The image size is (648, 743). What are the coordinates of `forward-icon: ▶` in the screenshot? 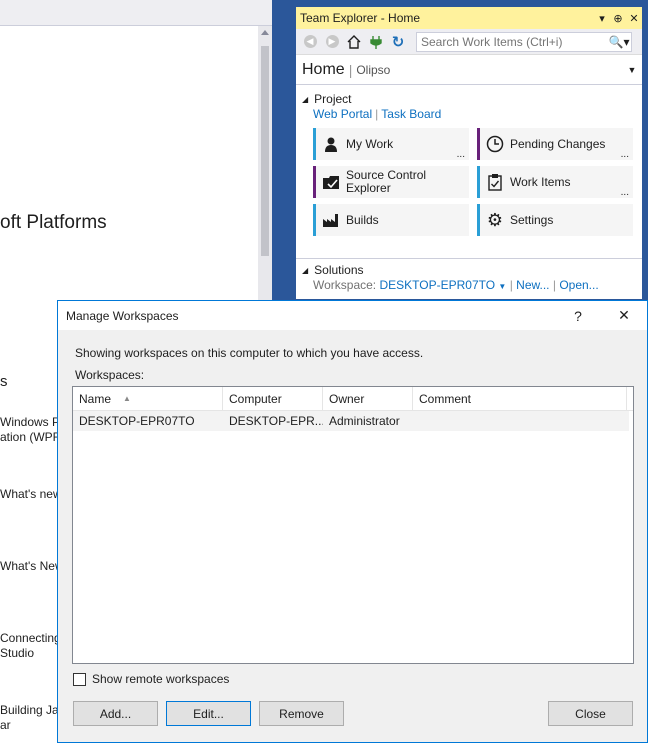 It's located at (332, 42).